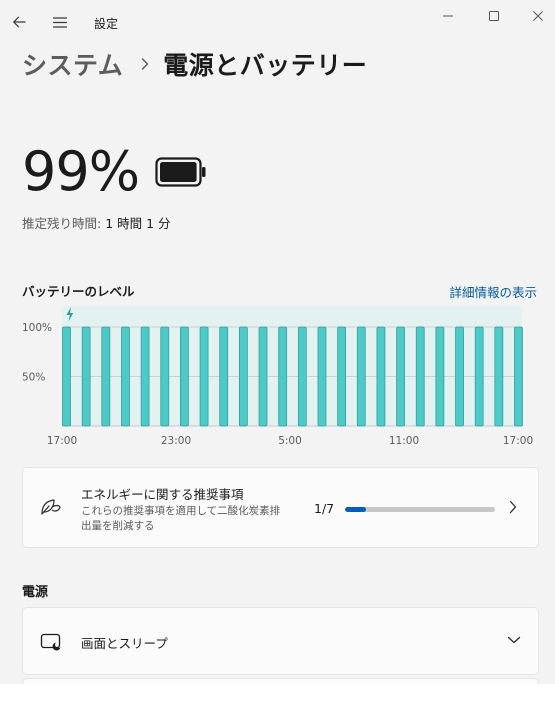 This screenshot has height=719, width=555. What do you see at coordinates (62, 223) in the screenshot?
I see `remaining-time-label: 推定残り時間:` at bounding box center [62, 223].